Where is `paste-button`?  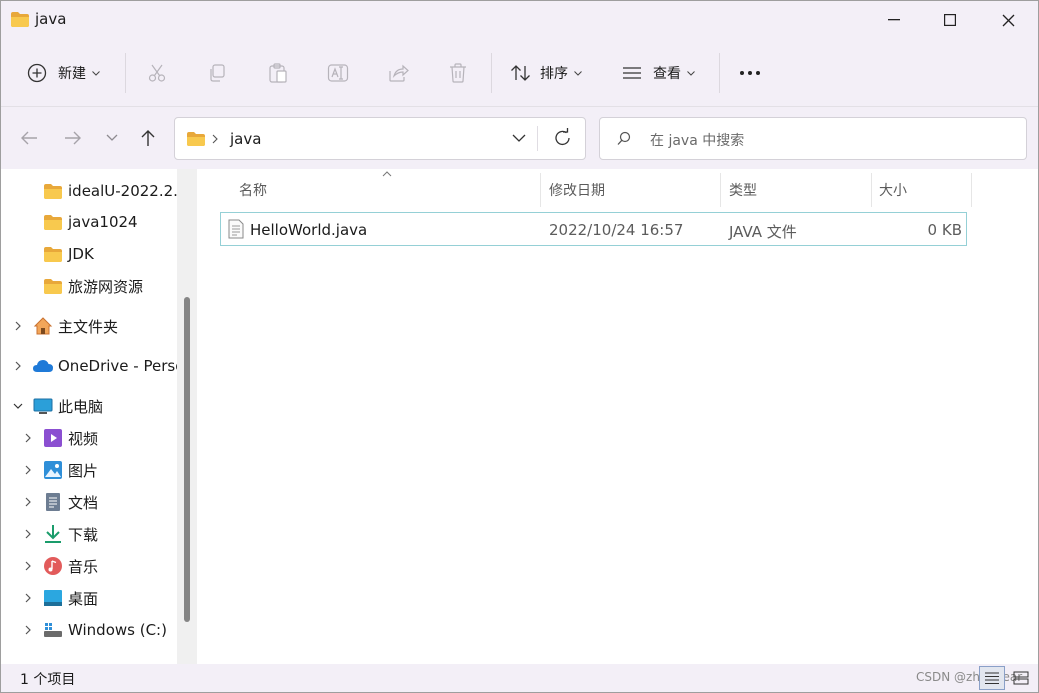 paste-button is located at coordinates (278, 73).